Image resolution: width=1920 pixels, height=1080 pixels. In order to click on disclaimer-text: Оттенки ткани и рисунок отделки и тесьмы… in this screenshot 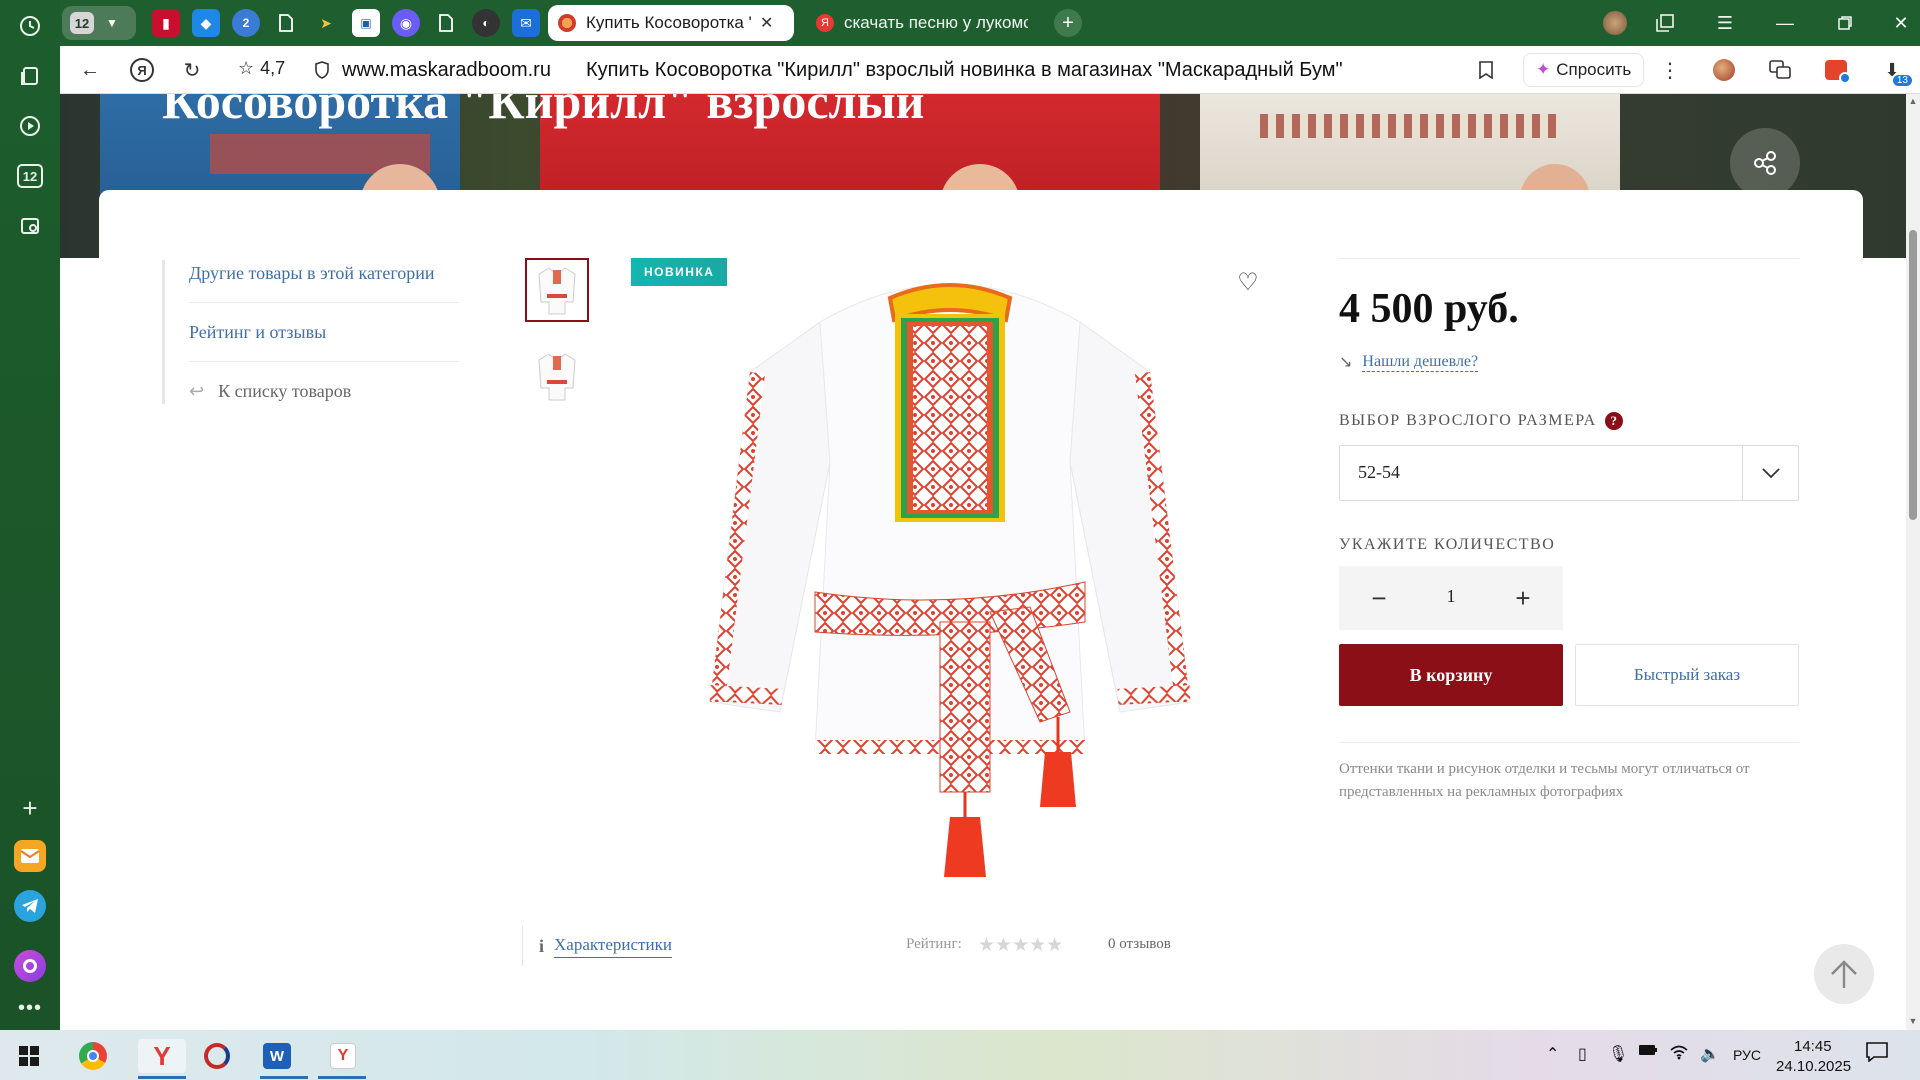, I will do `click(1544, 780)`.